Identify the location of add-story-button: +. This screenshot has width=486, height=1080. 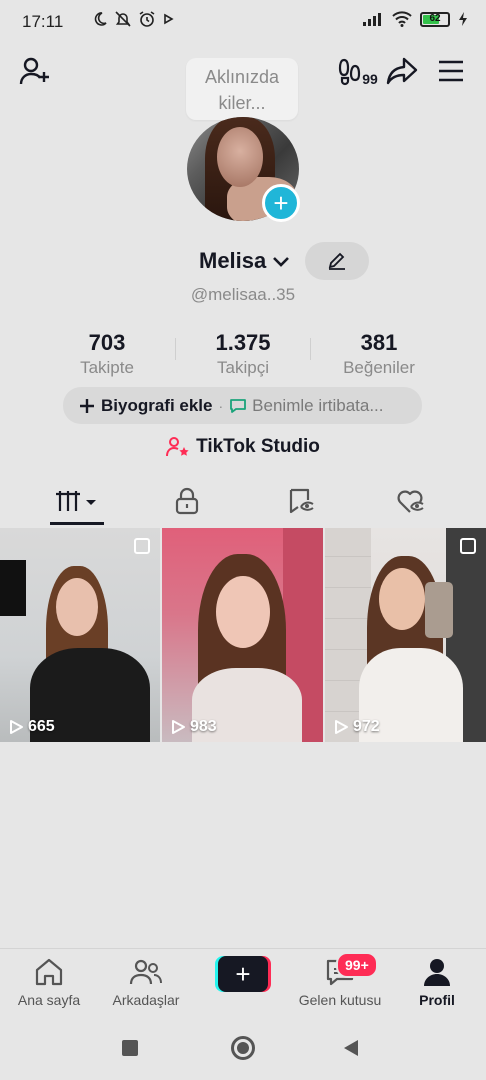
(281, 203).